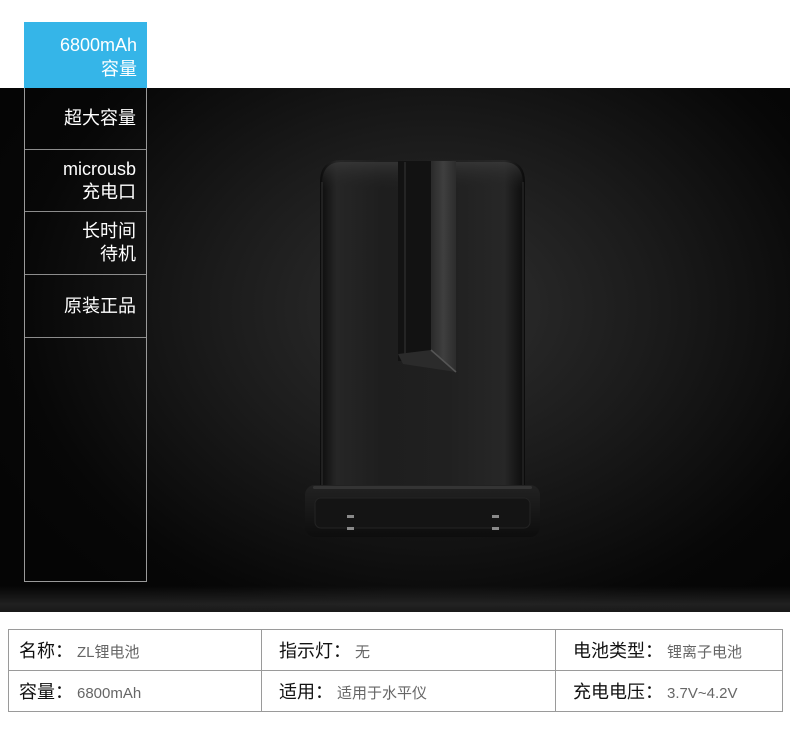  I want to click on feature-menu: 超大容量 microusb 充电口 长时间 待机 原装正品, so click(85, 335).